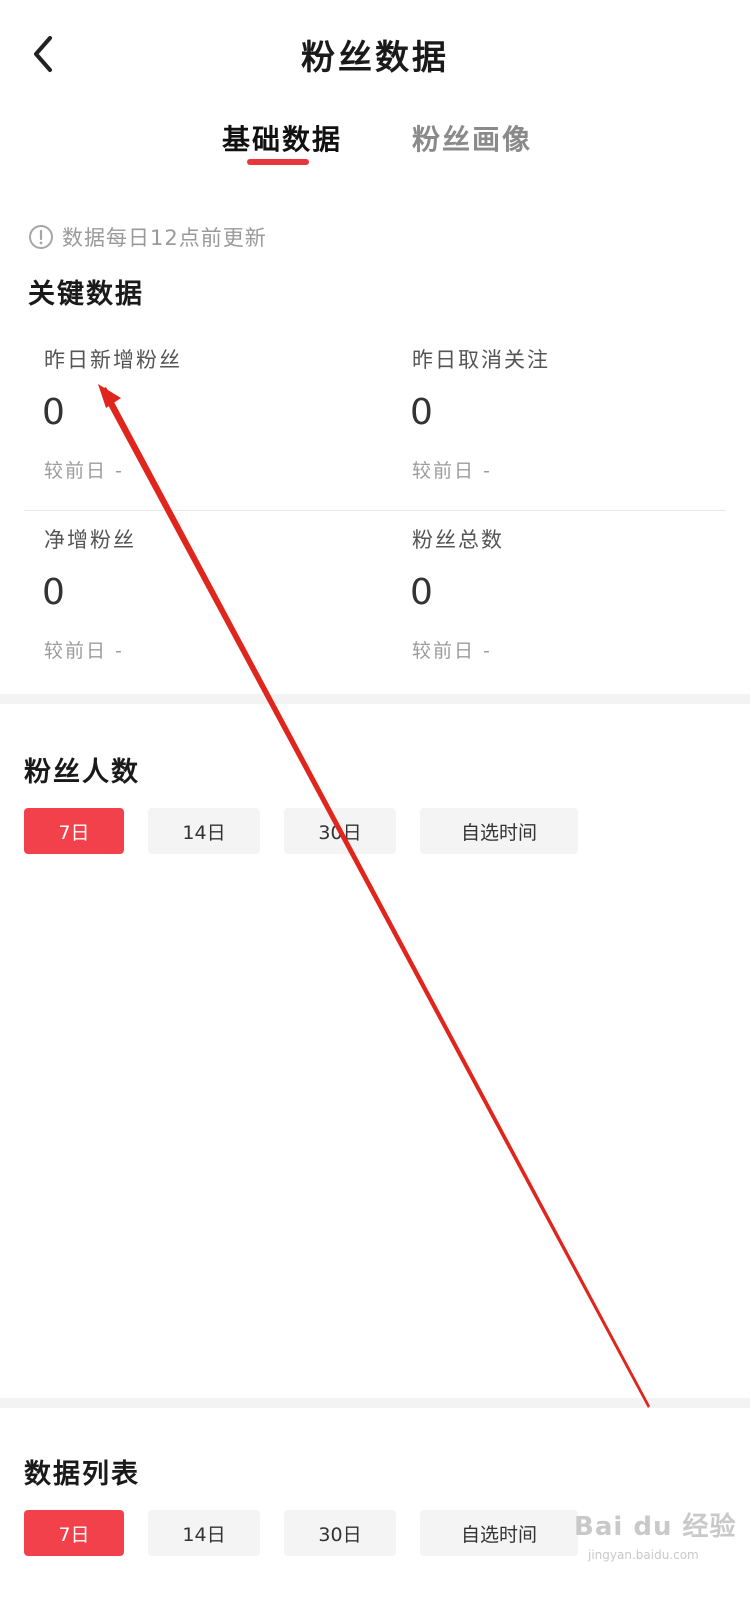 Image resolution: width=750 pixels, height=1600 pixels. I want to click on metric-label-total-fans: 粉丝总数, so click(458, 540).